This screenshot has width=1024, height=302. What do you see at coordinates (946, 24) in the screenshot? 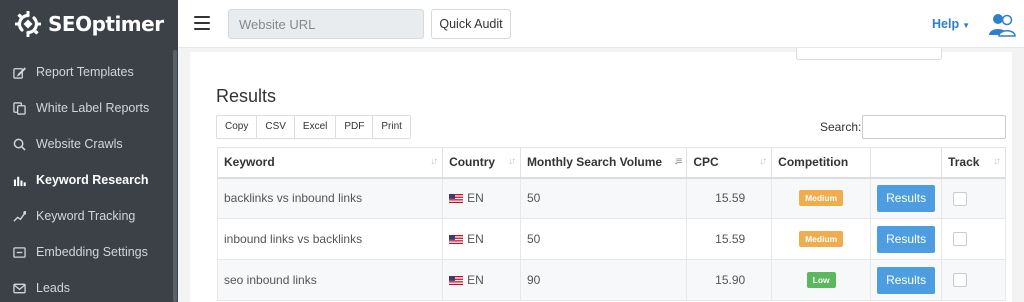
I see `help-label: Help` at bounding box center [946, 24].